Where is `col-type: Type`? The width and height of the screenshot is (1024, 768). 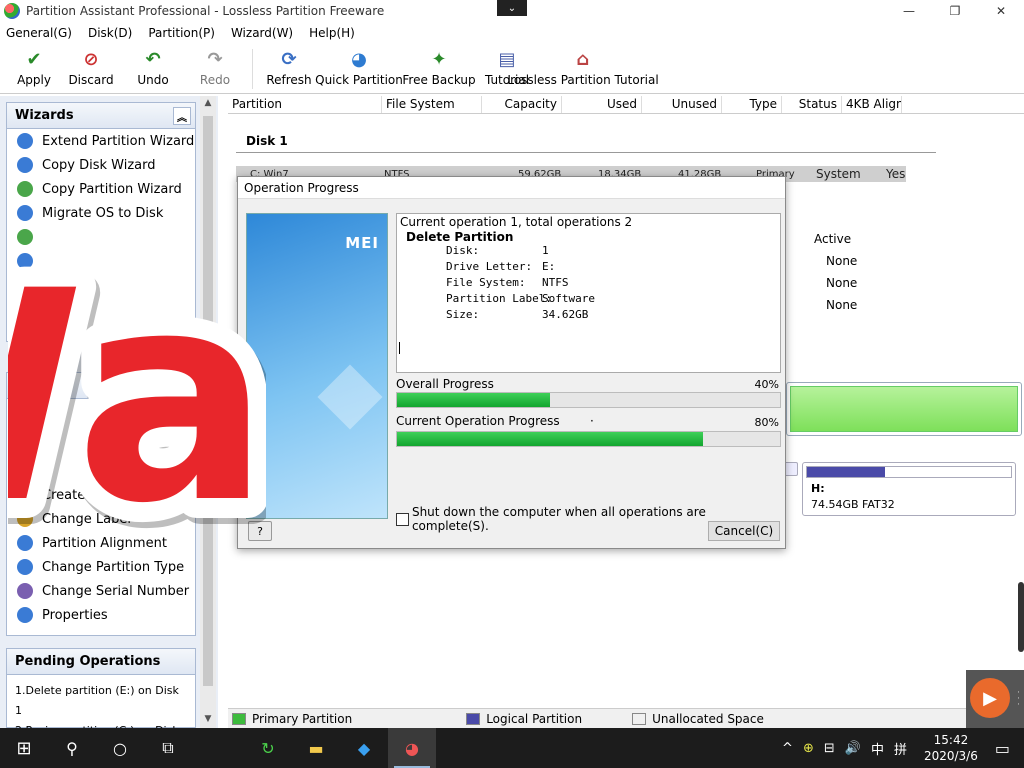
col-type: Type is located at coordinates (752, 104).